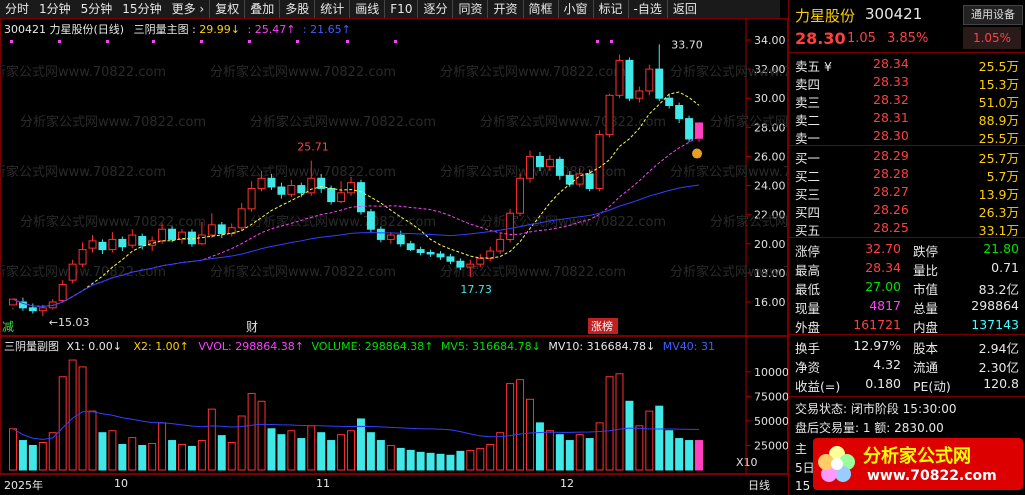 This screenshot has width=1025, height=495. I want to click on industry-button: 通用设备, so click(993, 15).